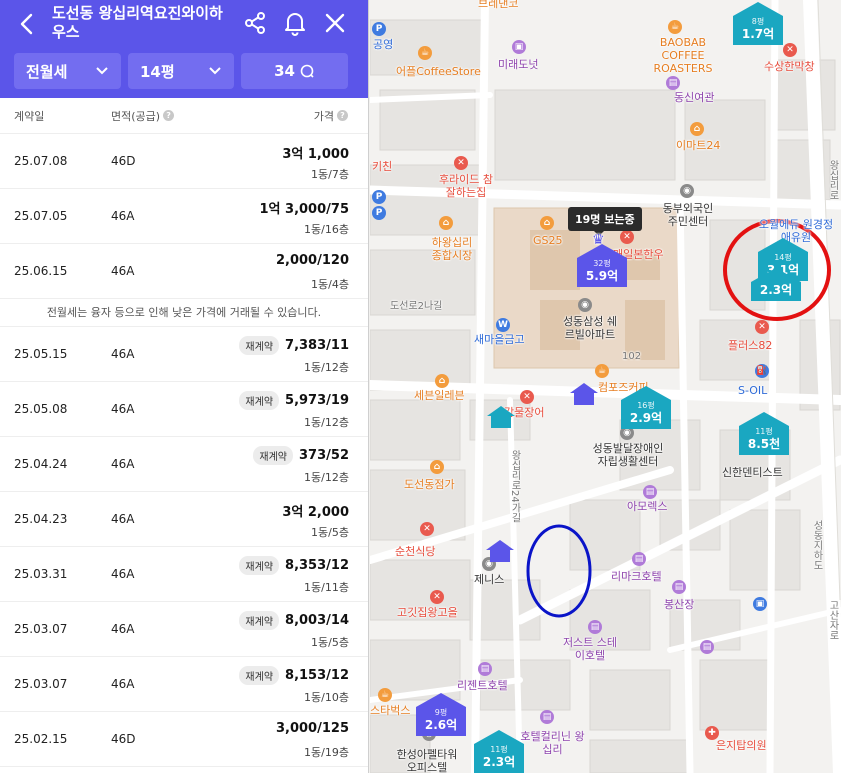 The width and height of the screenshot is (841, 773). I want to click on map-label: 새마을금고, so click(499, 339).